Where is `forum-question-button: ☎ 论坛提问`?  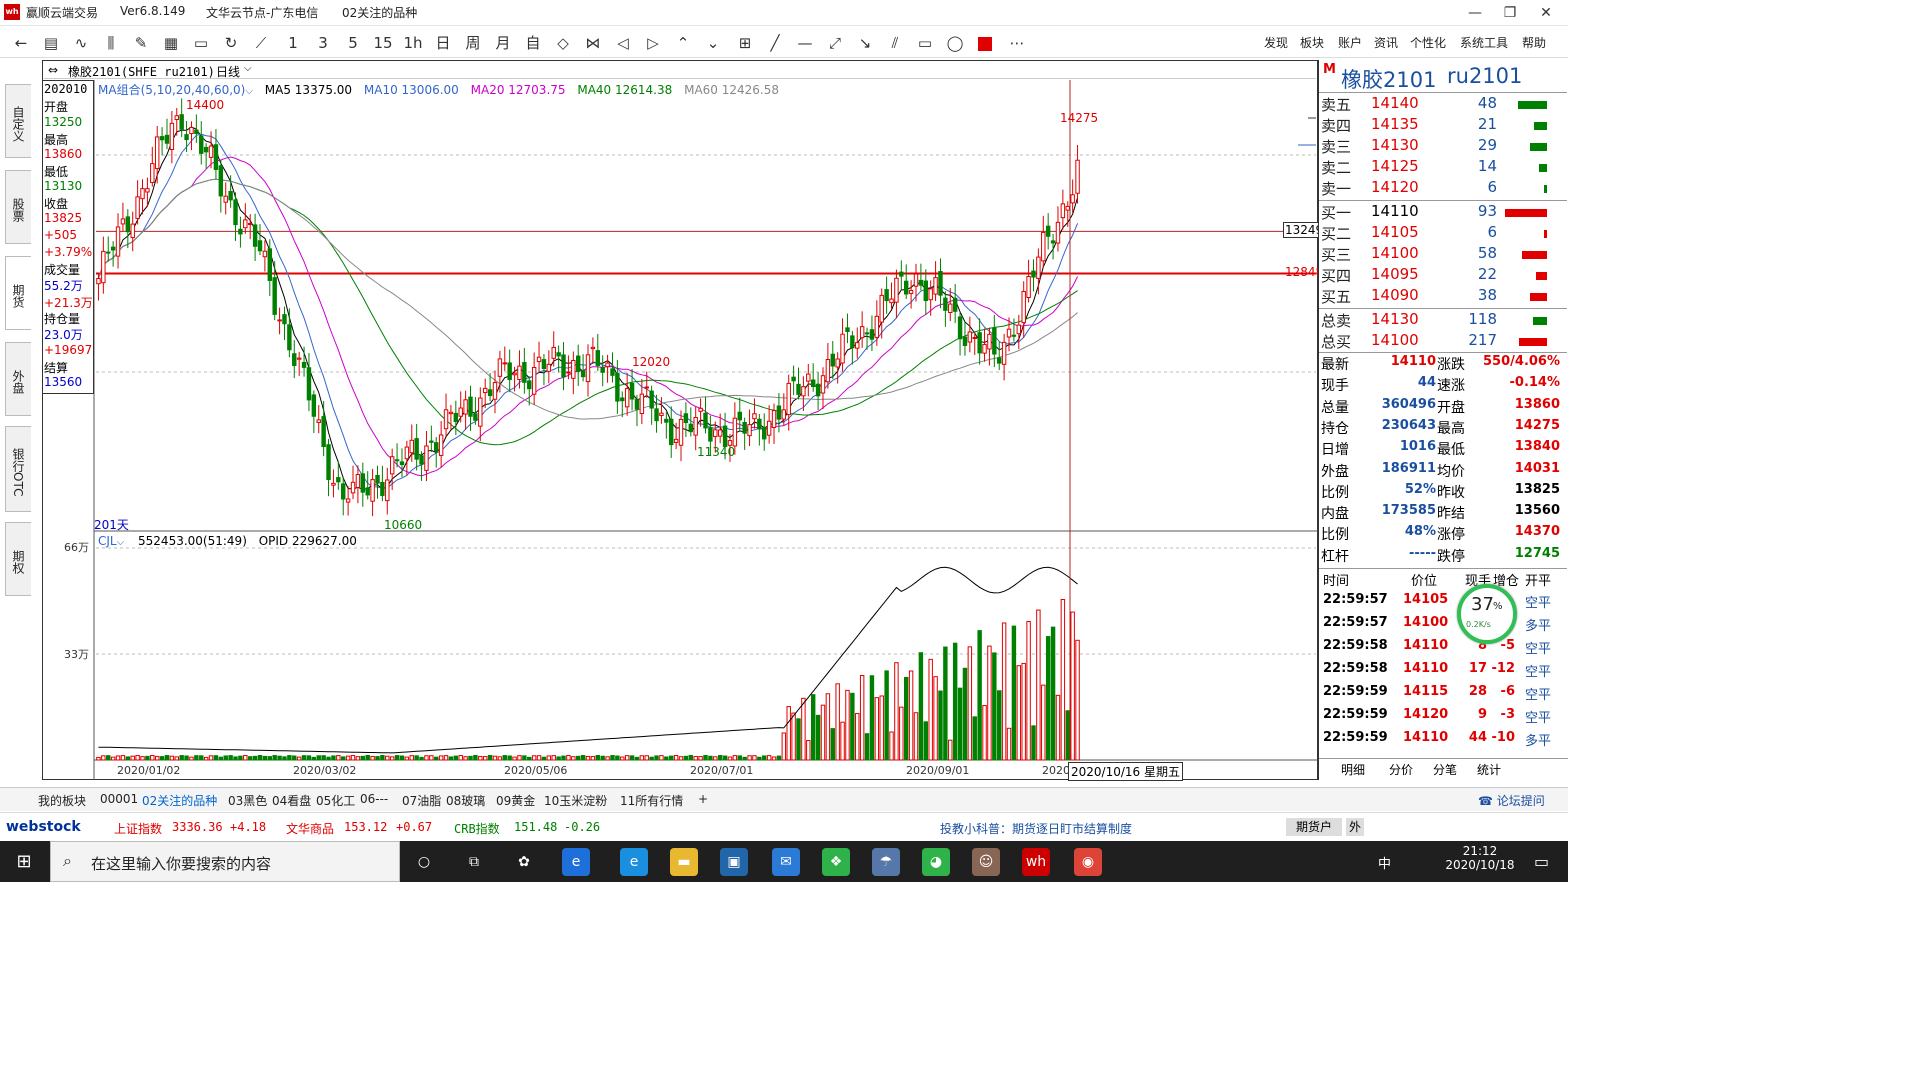 forum-question-button: ☎ 论坛提问 is located at coordinates (1511, 800).